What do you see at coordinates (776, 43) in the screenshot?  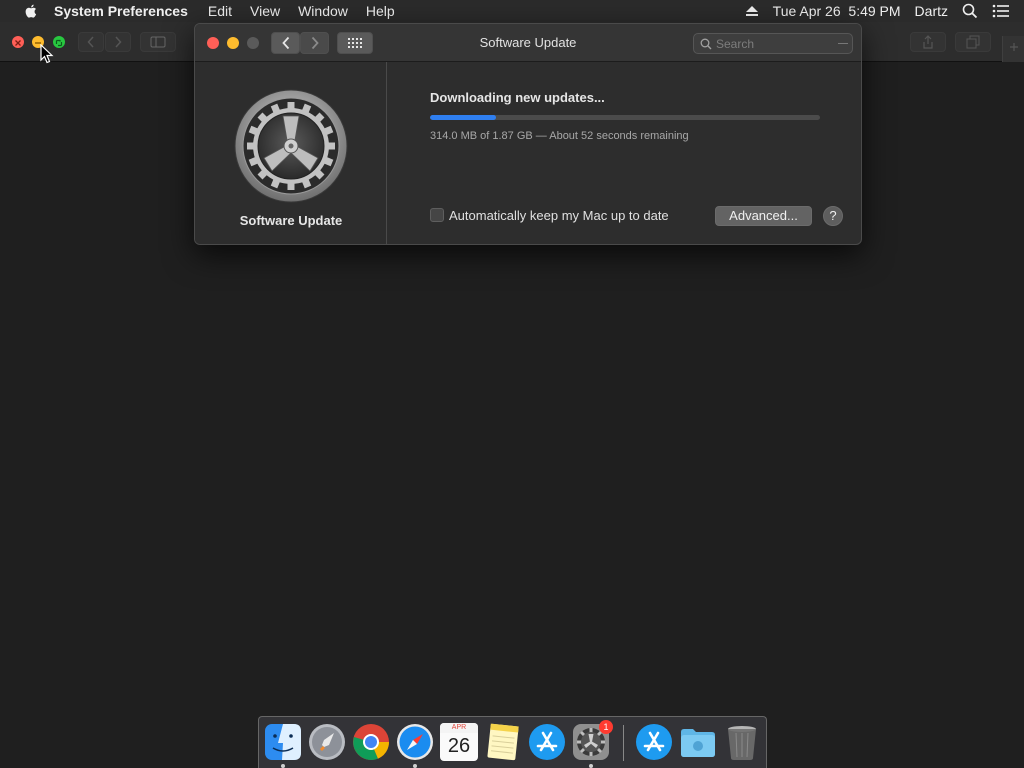 I see `search-input` at bounding box center [776, 43].